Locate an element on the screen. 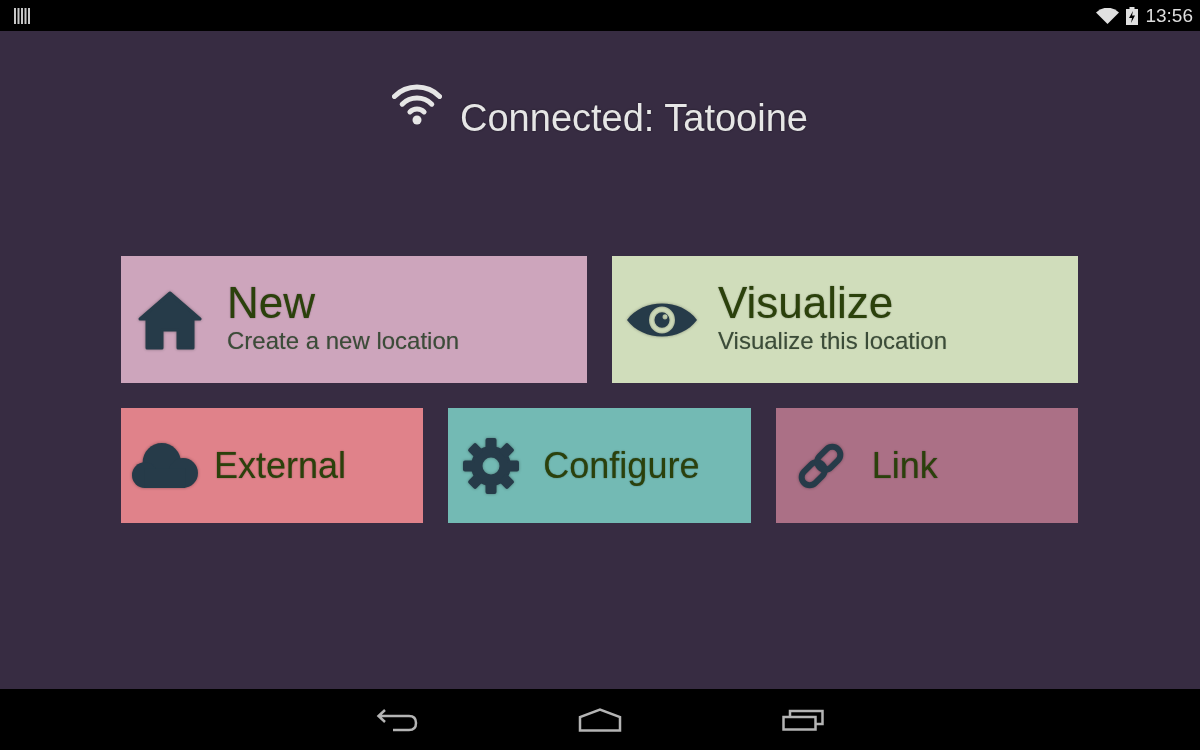 Image resolution: width=1200 pixels, height=750 pixels. connection-status: Connected: Tatooine is located at coordinates (634, 118).